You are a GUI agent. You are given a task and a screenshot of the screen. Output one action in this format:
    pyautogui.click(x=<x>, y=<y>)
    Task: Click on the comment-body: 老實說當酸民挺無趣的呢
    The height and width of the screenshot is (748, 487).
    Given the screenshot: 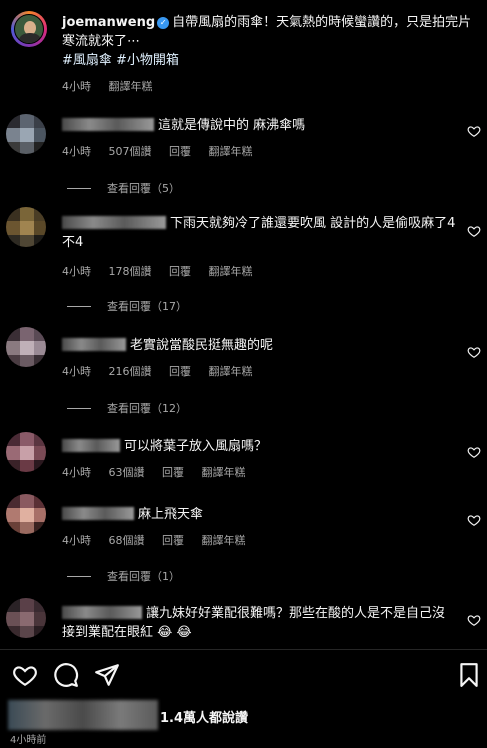 What is the action you would take?
    pyautogui.click(x=202, y=345)
    